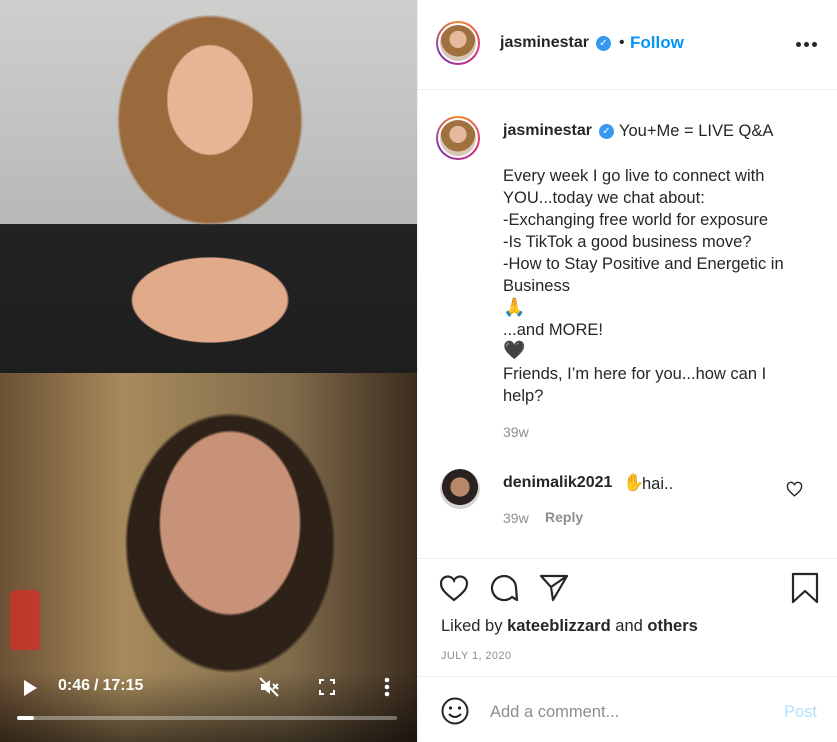  I want to click on commenter-avatar, so click(460, 489).